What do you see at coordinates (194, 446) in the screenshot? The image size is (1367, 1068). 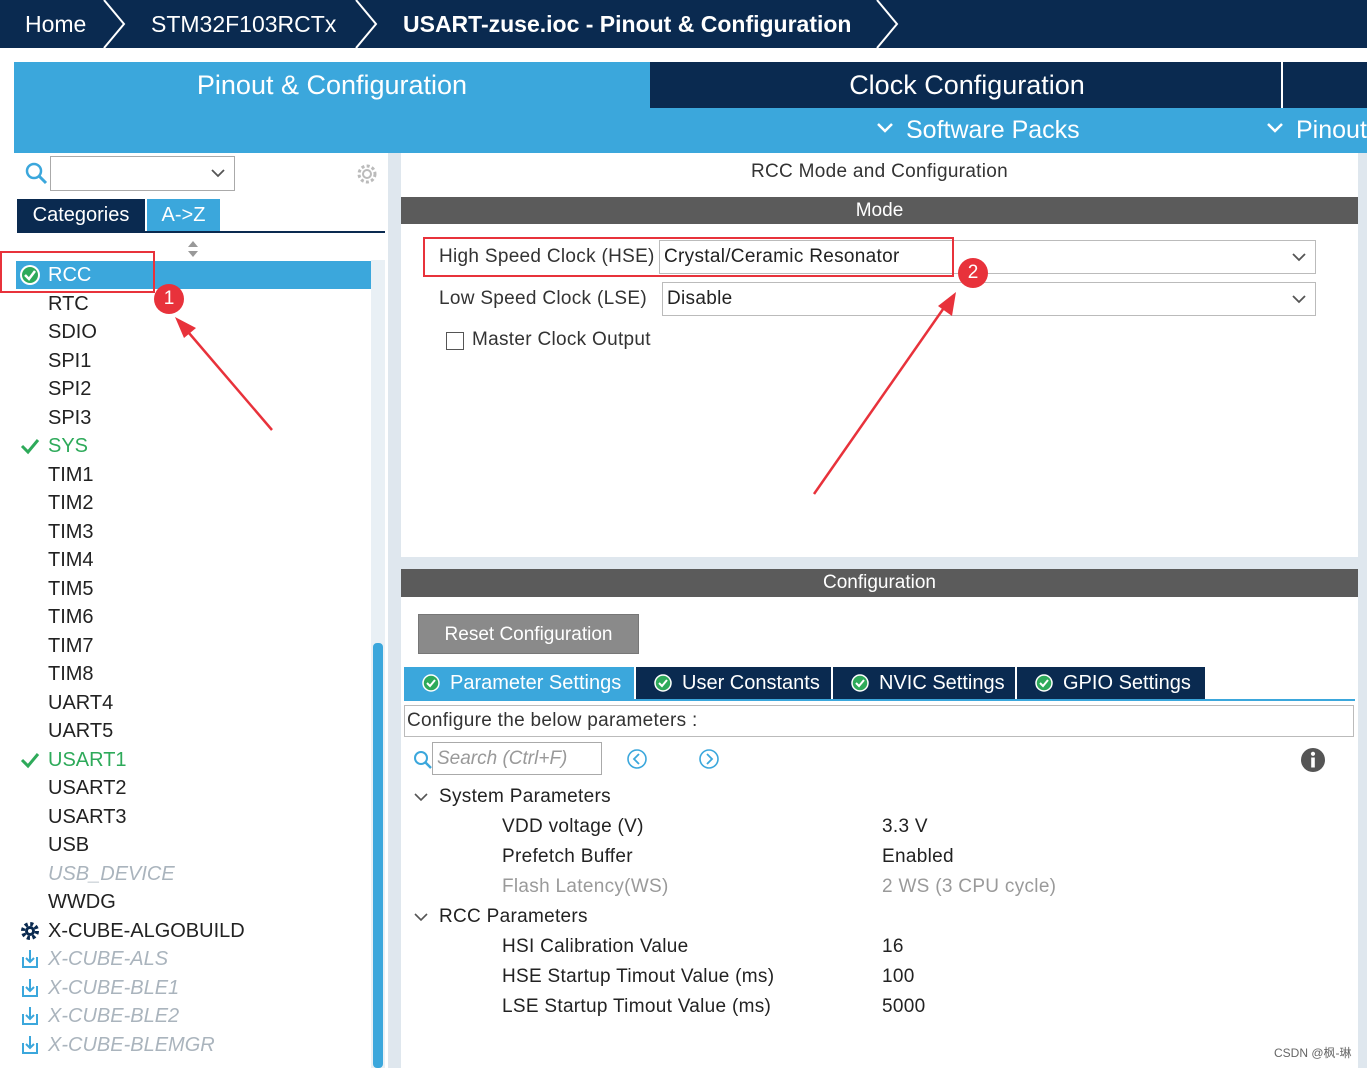 I see `list-item-sys: SYS` at bounding box center [194, 446].